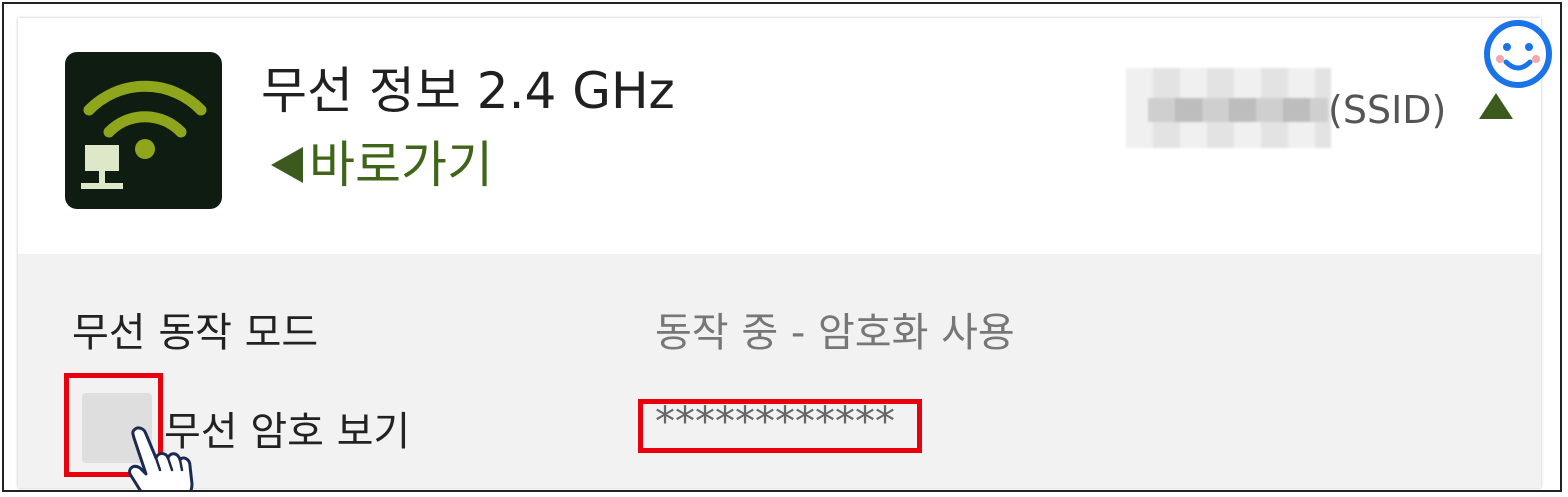 Image resolution: width=1568 pixels, height=497 pixels. I want to click on page-title: 무선 정보 2.4 GHz, so click(468, 91).